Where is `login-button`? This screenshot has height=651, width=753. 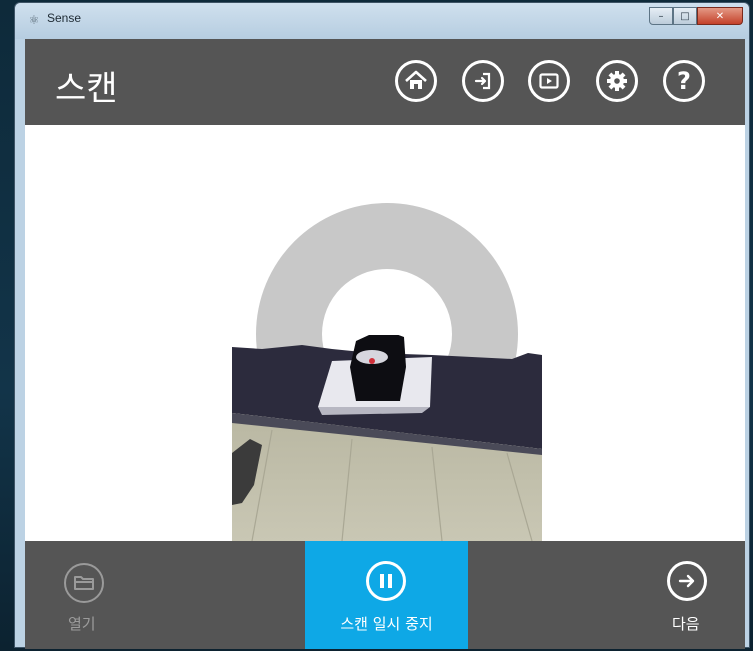 login-button is located at coordinates (483, 81).